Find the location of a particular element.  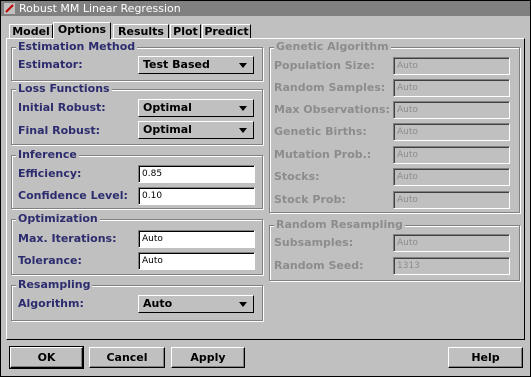

confidence-level-field: 0.10 is located at coordinates (196, 196).